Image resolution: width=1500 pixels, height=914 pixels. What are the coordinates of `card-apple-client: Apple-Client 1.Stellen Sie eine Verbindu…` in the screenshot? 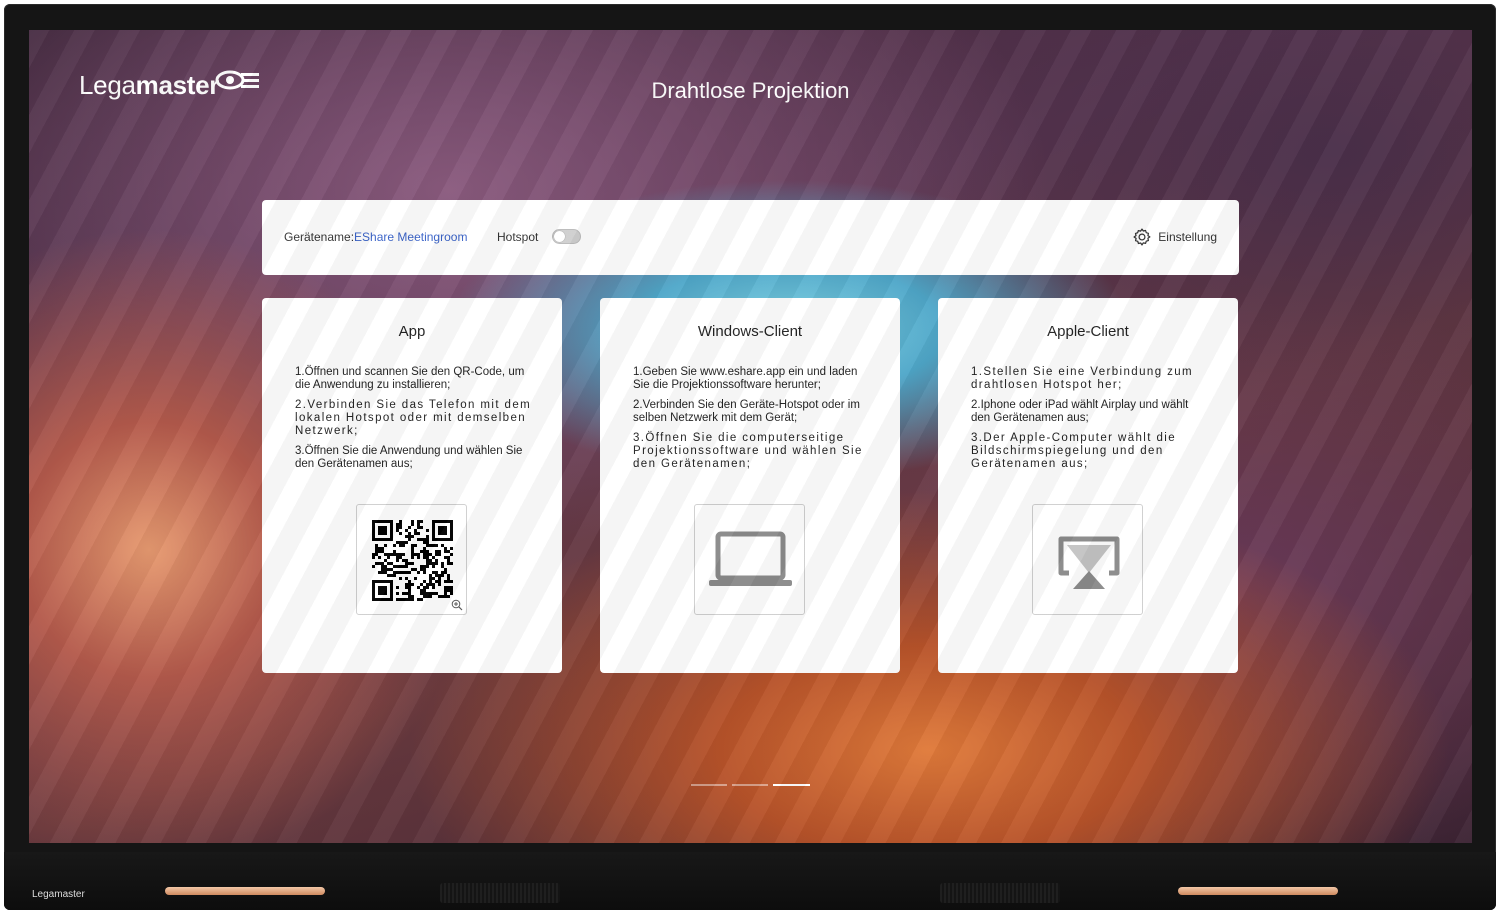 It's located at (1088, 485).